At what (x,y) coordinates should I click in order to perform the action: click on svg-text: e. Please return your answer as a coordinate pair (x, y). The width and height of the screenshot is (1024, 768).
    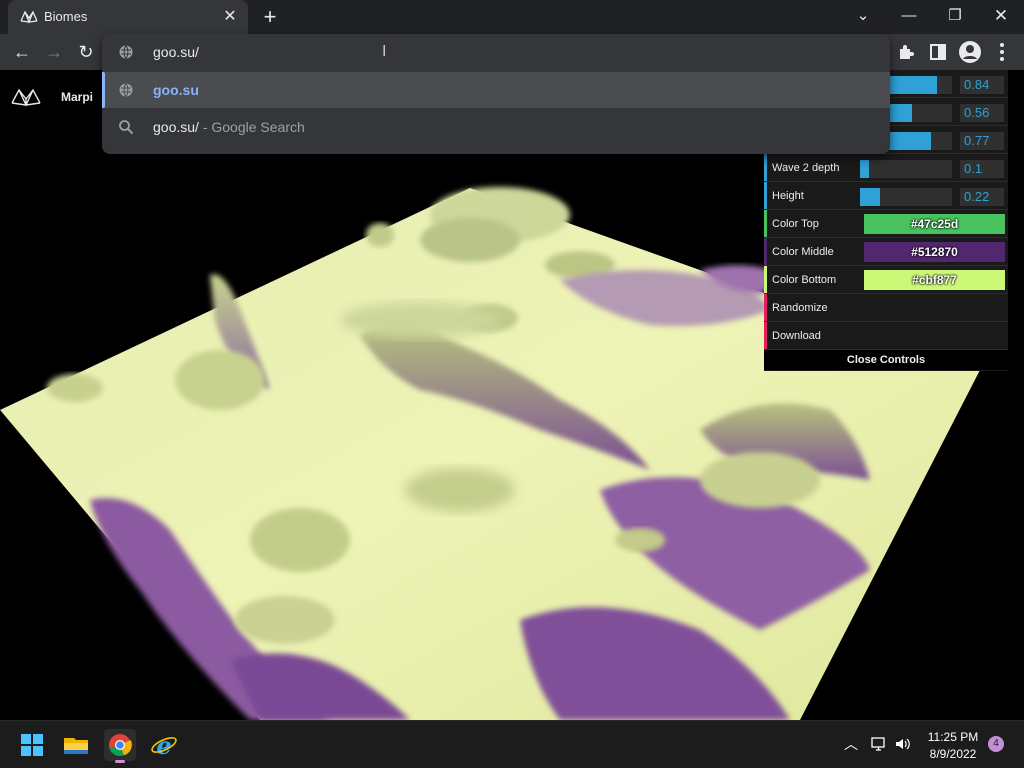
    Looking at the image, I should click on (163, 745).